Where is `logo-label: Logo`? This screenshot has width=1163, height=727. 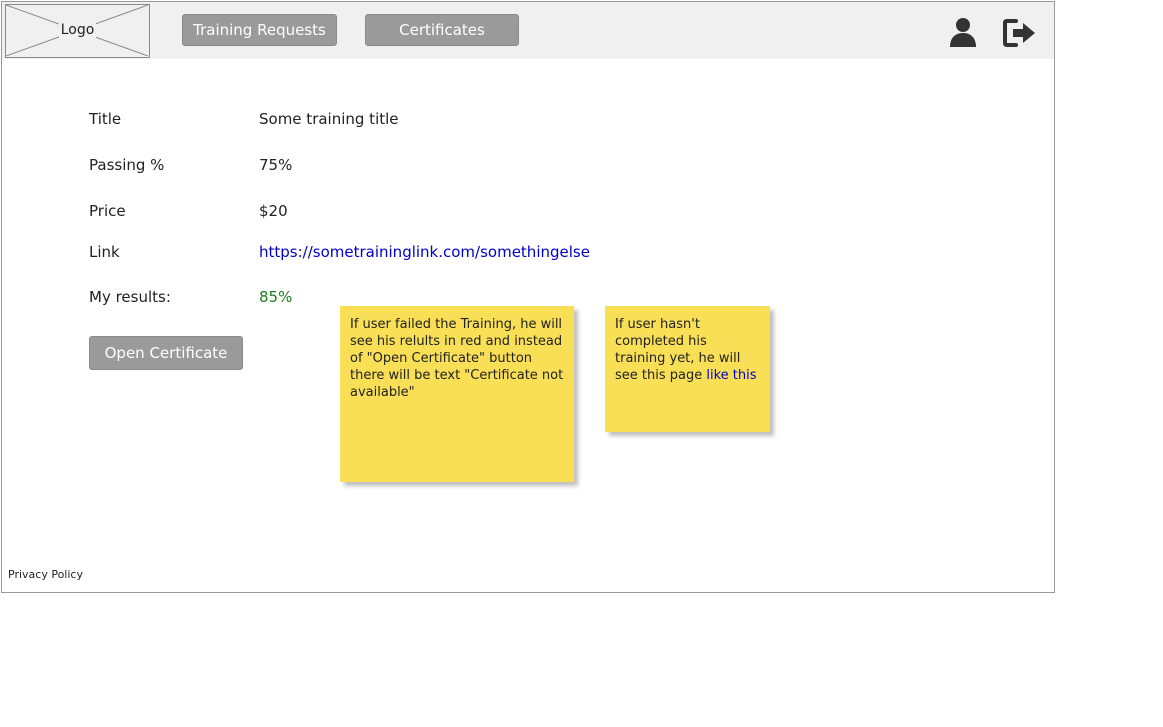
logo-label: Logo is located at coordinates (77, 30).